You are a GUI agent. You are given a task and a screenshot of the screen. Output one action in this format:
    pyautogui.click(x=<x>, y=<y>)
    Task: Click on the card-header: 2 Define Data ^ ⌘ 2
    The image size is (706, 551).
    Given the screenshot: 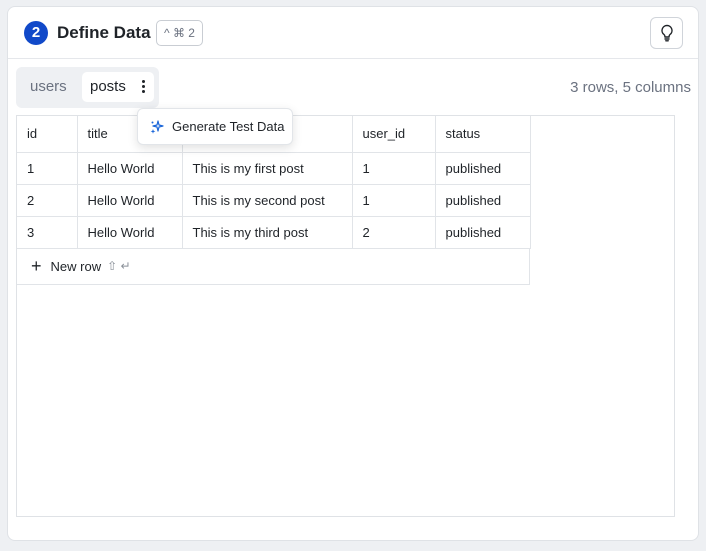 What is the action you would take?
    pyautogui.click(x=353, y=33)
    